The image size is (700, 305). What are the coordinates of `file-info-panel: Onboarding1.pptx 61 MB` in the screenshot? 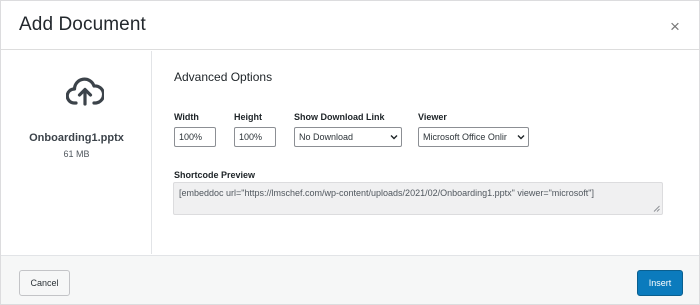 It's located at (76, 152).